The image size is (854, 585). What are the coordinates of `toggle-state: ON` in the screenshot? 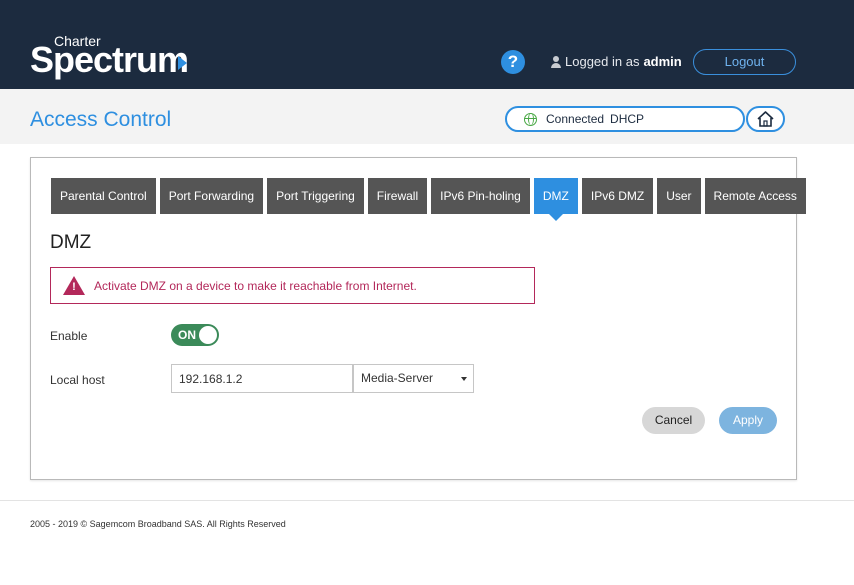 It's located at (187, 335).